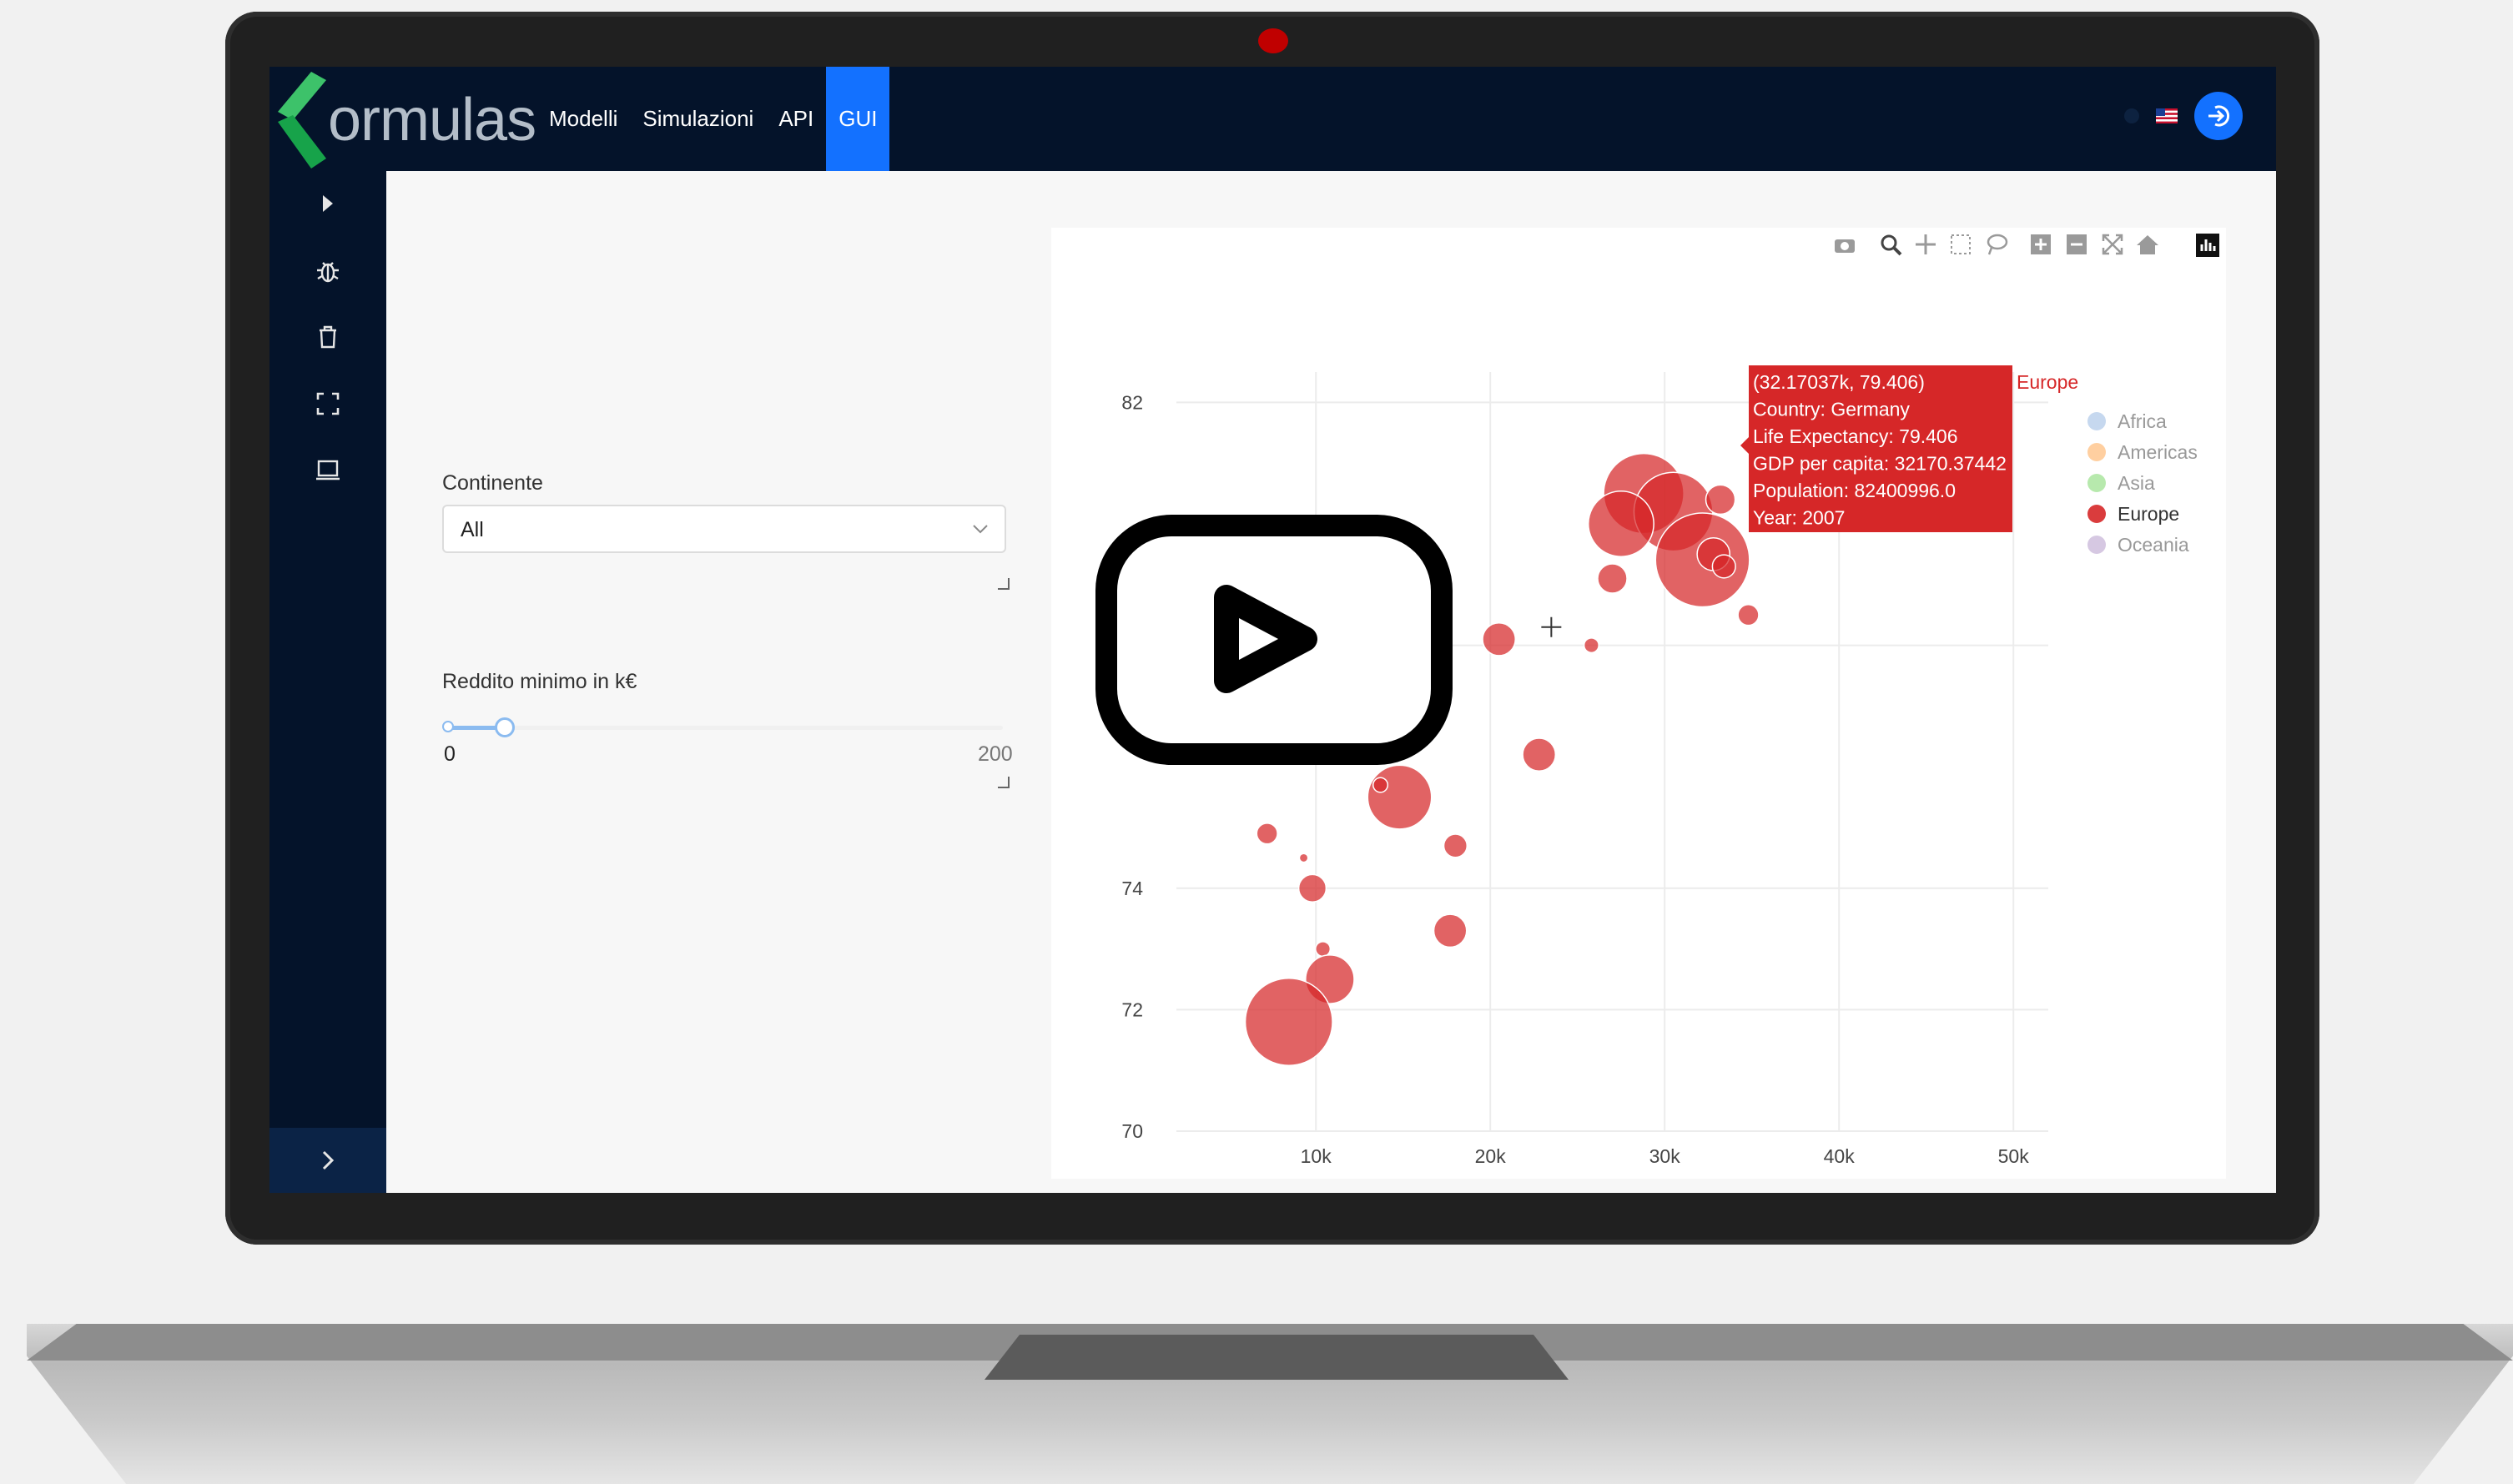 The width and height of the screenshot is (2513, 1484). Describe the element at coordinates (2148, 514) in the screenshot. I see `legend-label: Europe` at that location.